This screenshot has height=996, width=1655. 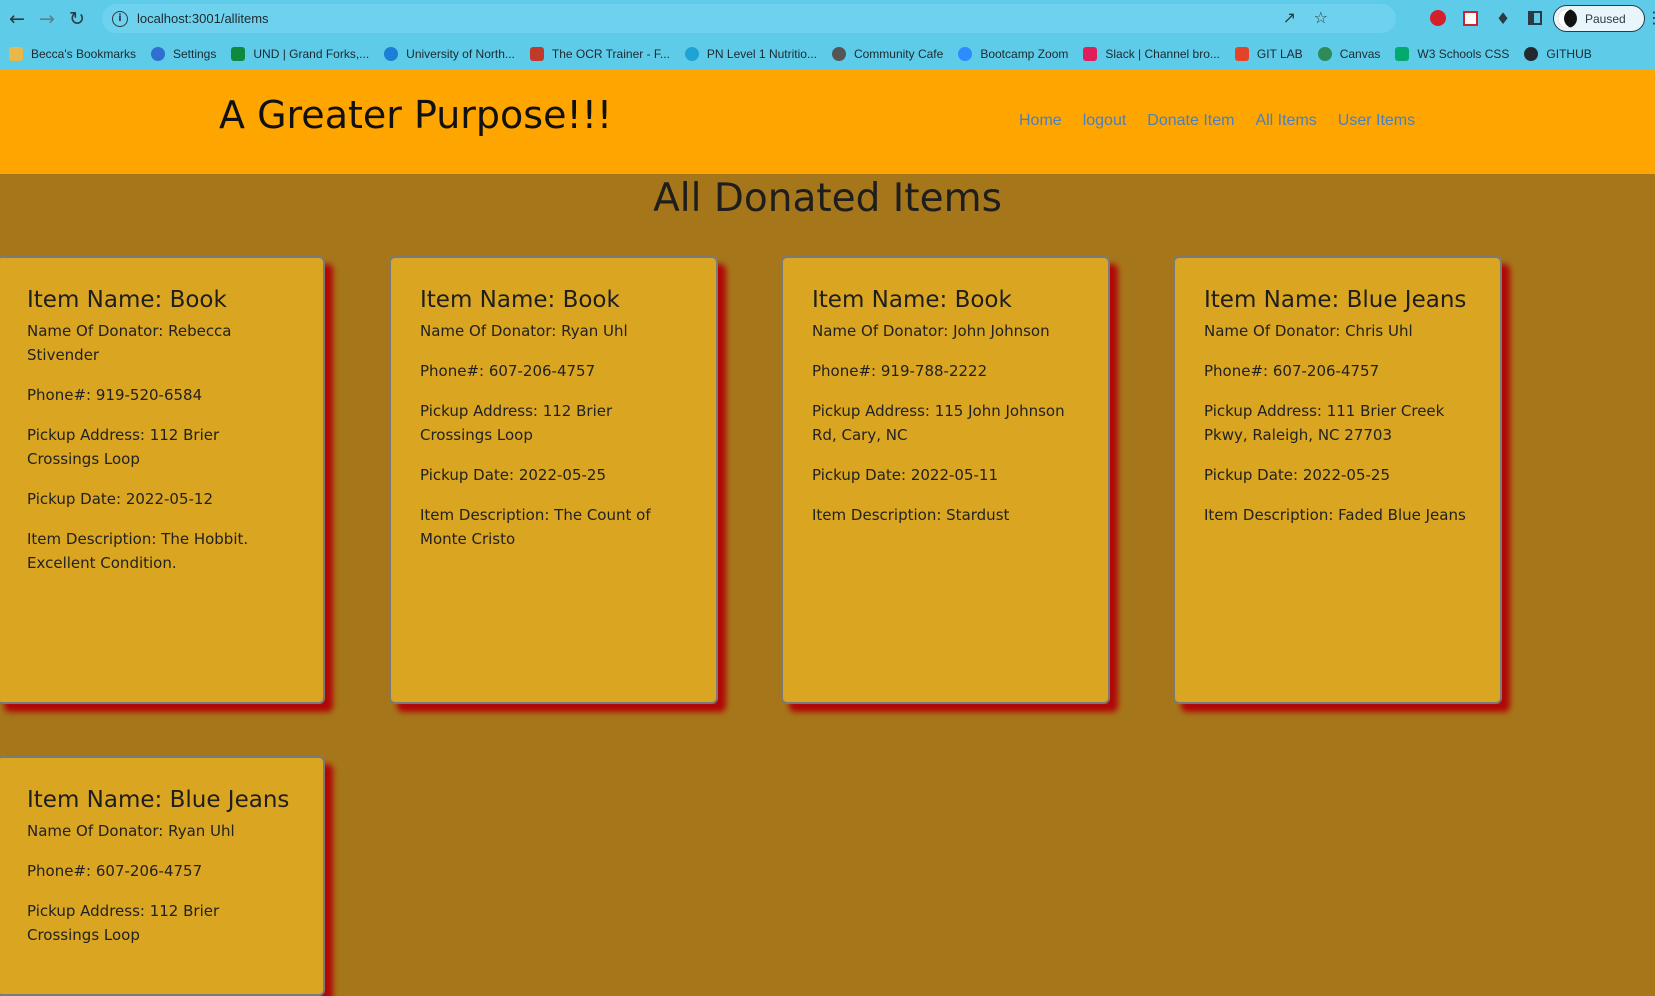 What do you see at coordinates (1040, 121) in the screenshot?
I see `nav-link-home: Home` at bounding box center [1040, 121].